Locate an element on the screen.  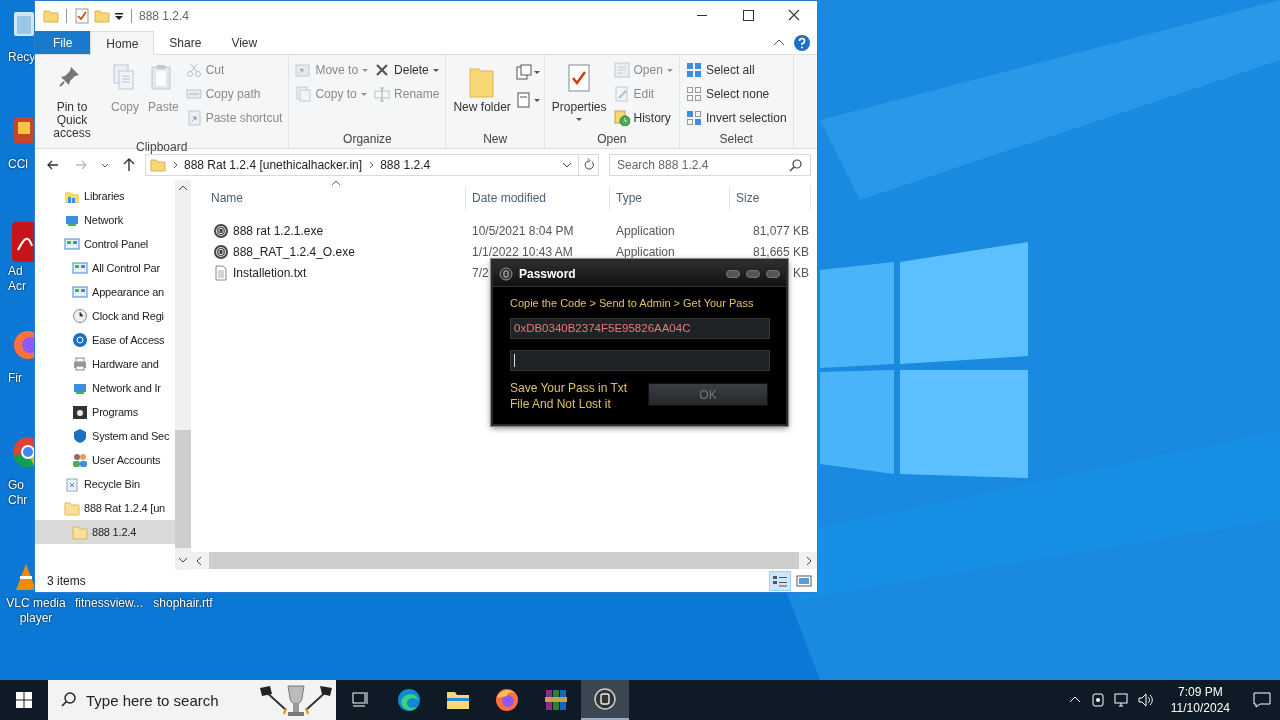
select-none-icon is located at coordinates (693, 94).